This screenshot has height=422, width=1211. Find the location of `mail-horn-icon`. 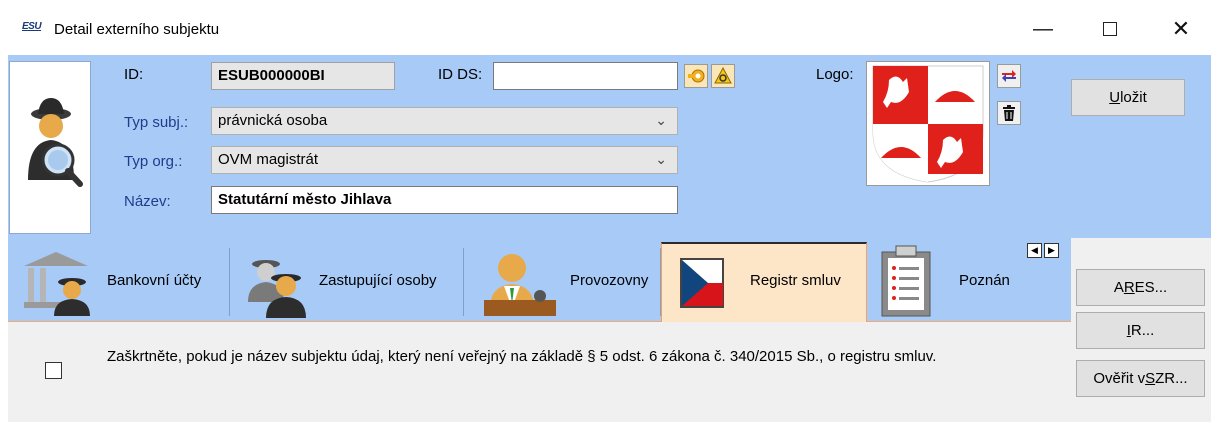

mail-horn-icon is located at coordinates (696, 76).